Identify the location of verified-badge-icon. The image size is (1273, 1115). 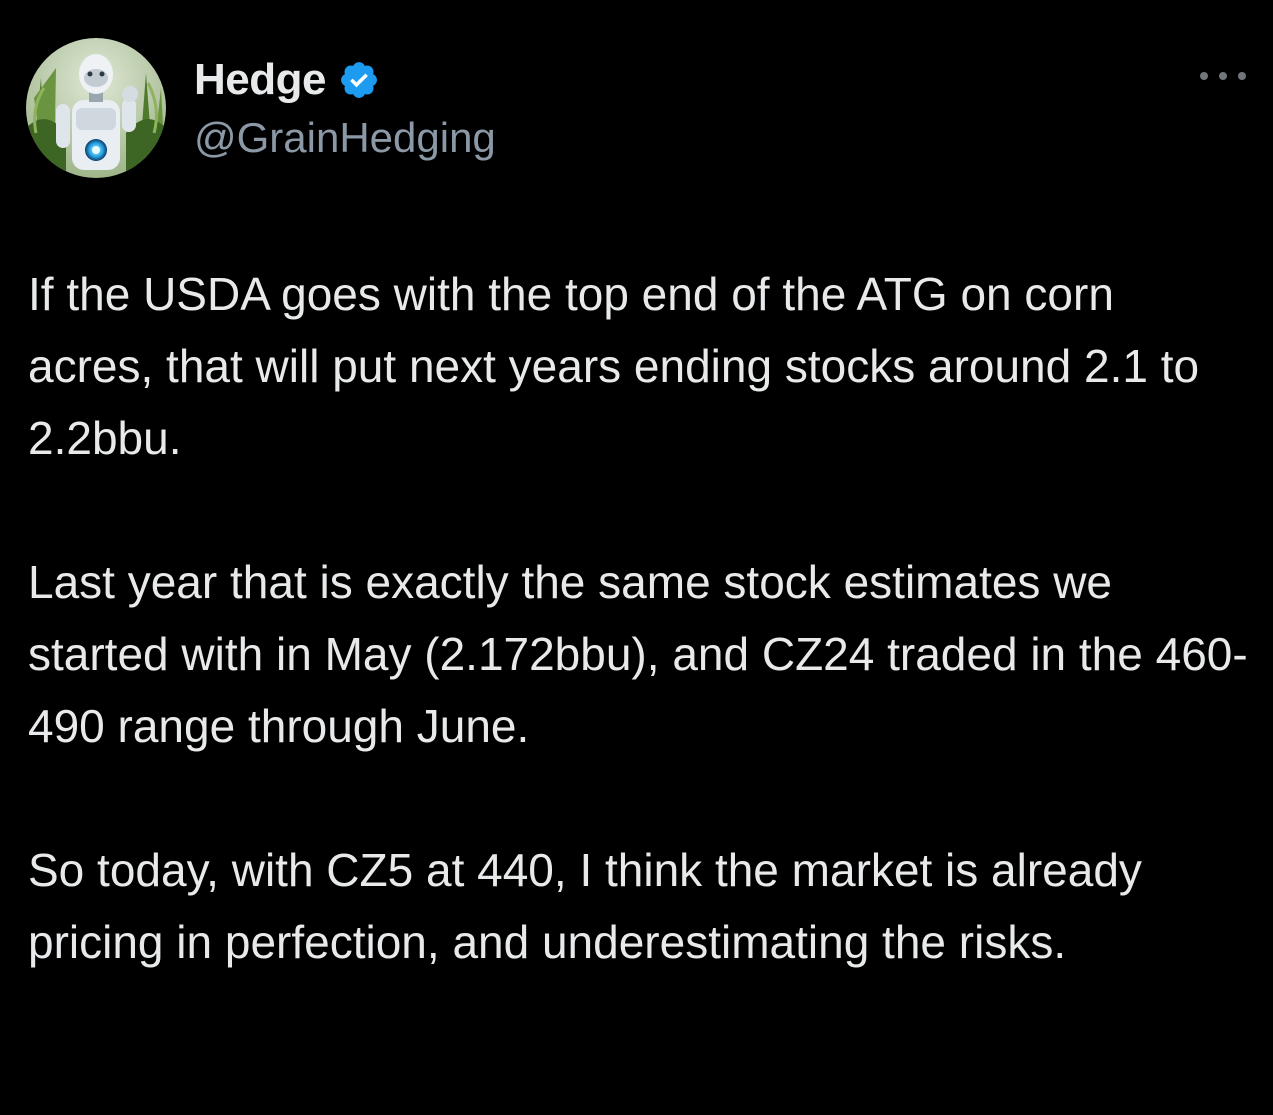
(359, 80).